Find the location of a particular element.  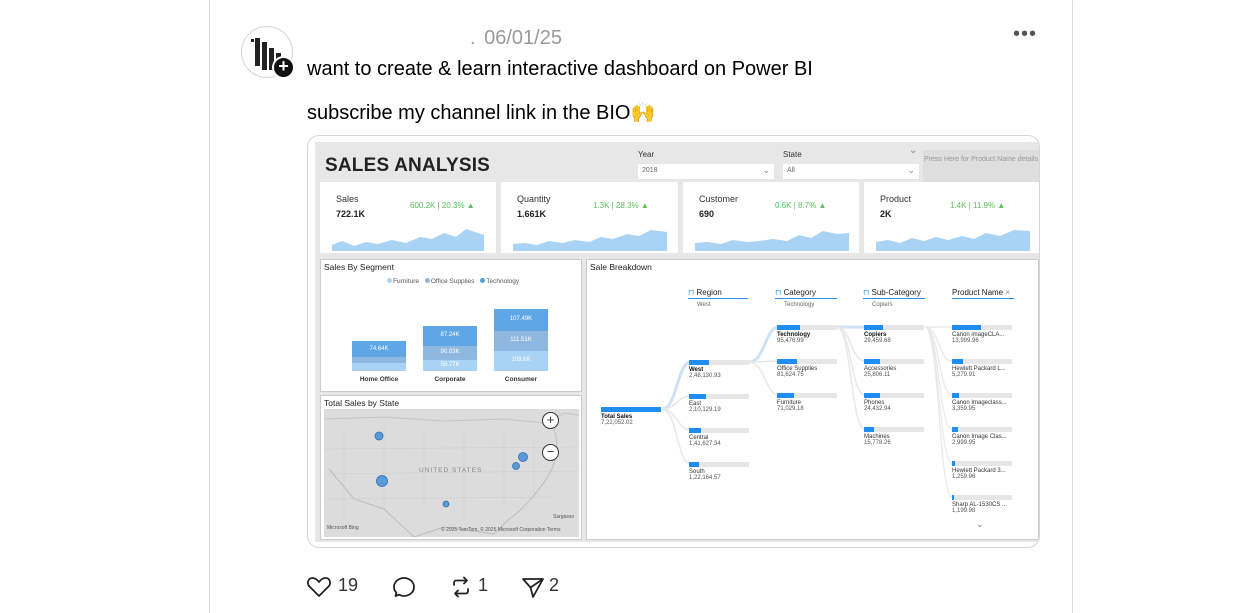

close-icon: × is located at coordinates (1007, 292).